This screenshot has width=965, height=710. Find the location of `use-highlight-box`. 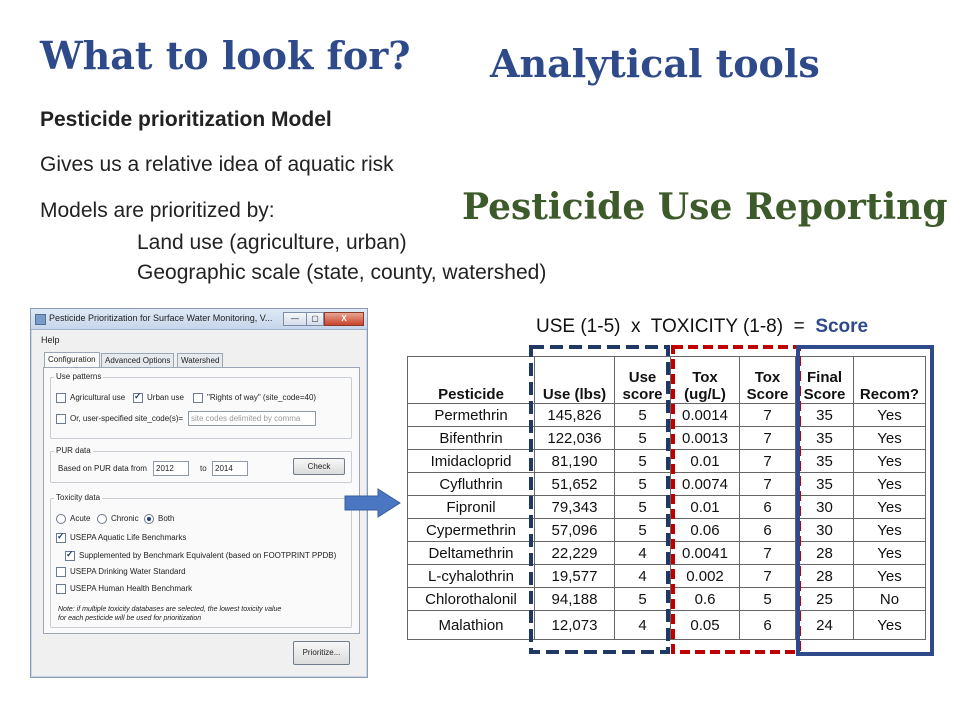

use-highlight-box is located at coordinates (599, 499).